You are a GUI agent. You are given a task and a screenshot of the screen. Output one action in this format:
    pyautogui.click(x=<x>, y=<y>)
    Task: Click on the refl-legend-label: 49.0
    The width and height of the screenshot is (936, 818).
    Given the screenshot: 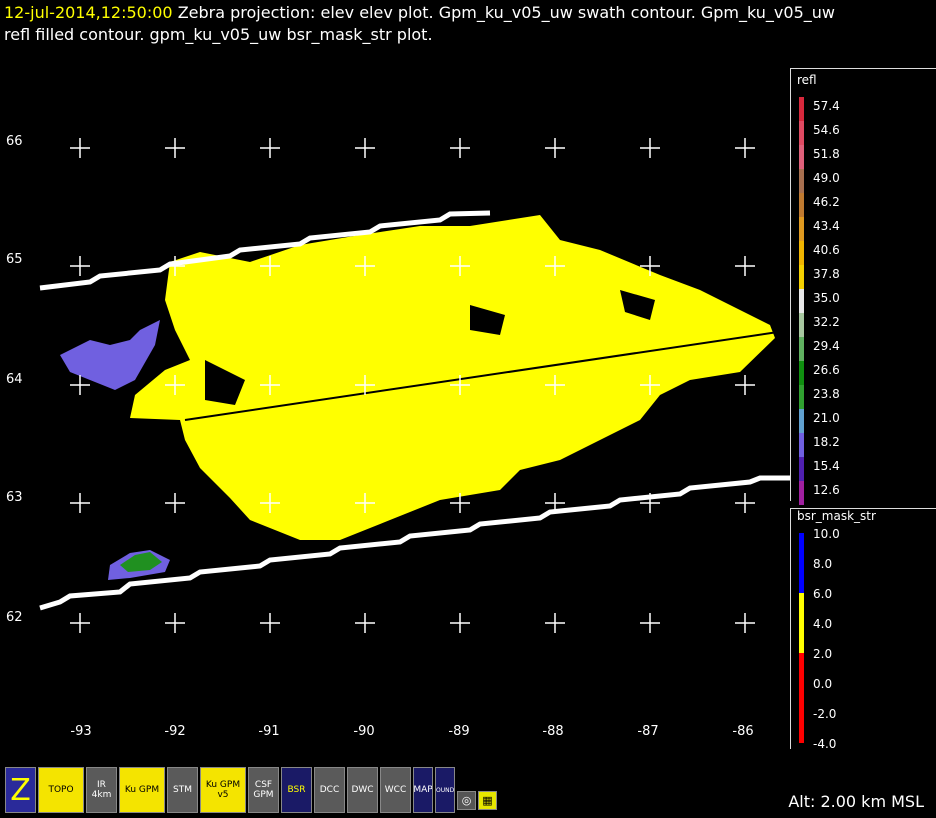 What is the action you would take?
    pyautogui.click(x=826, y=178)
    